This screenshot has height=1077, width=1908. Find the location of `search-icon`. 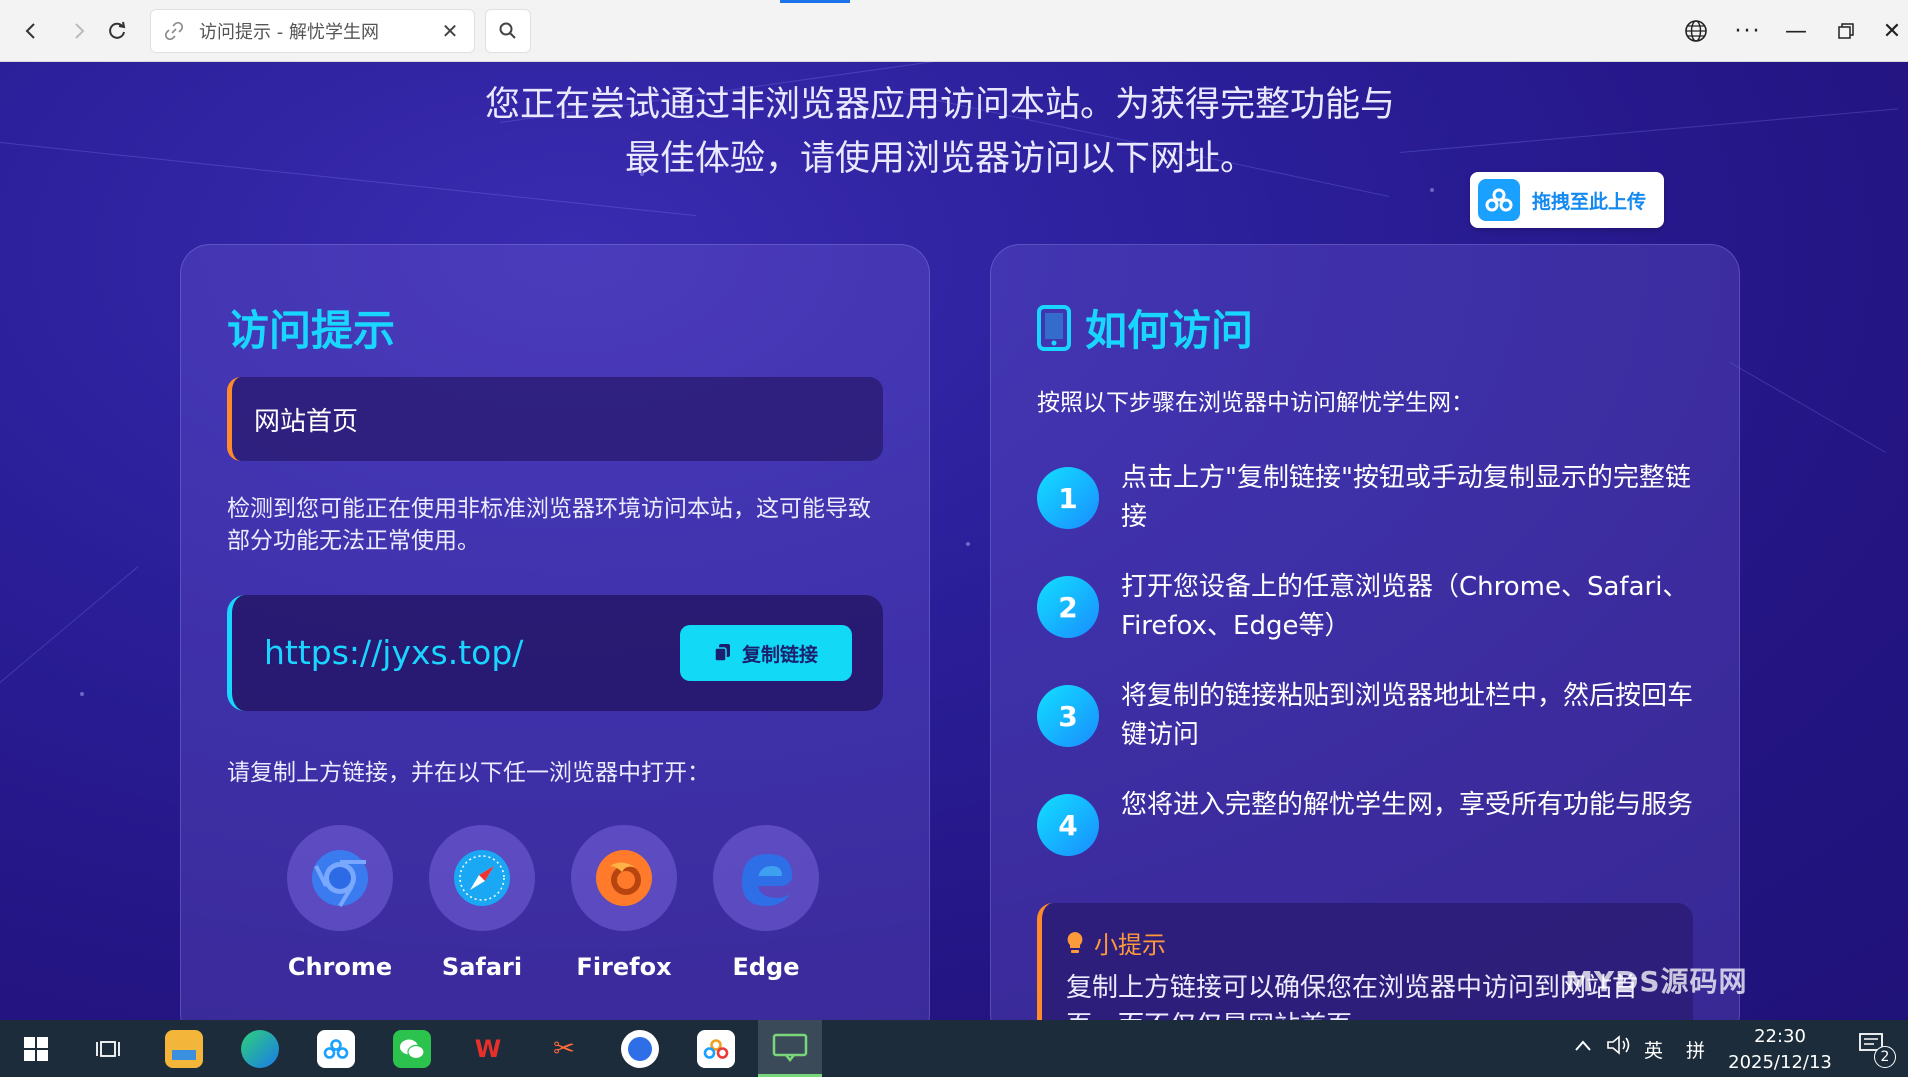

search-icon is located at coordinates (507, 30).